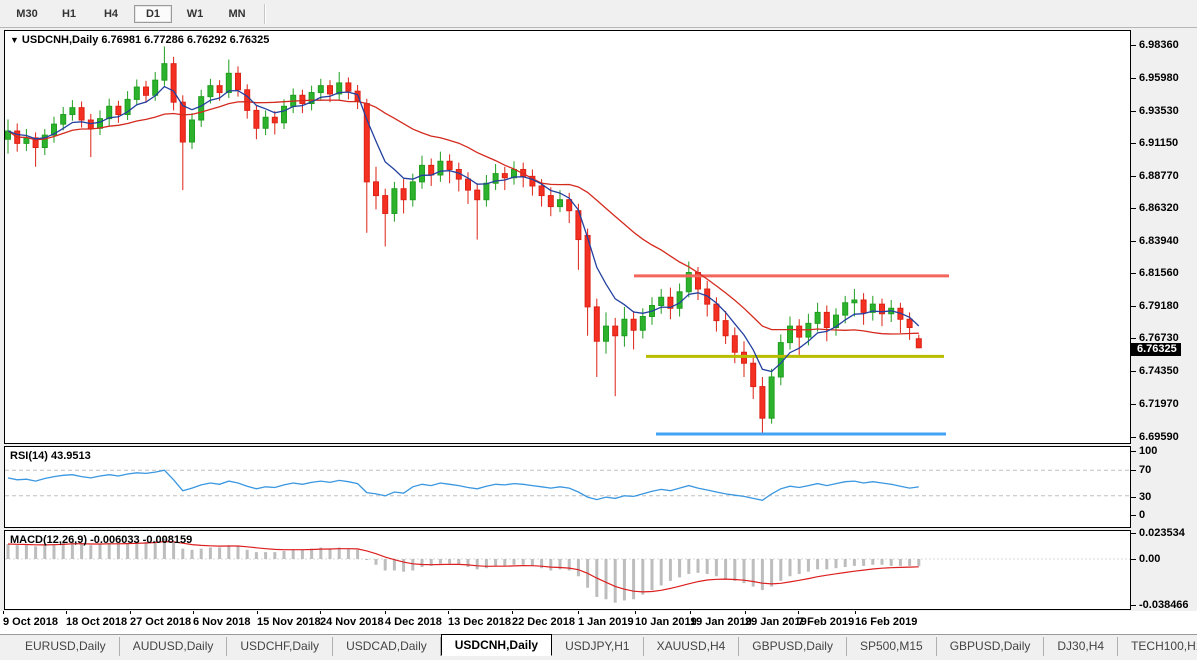 Image resolution: width=1197 pixels, height=660 pixels. Describe the element at coordinates (479, 622) in the screenshot. I see `time-axis-label: 13 Dec 2018` at that location.